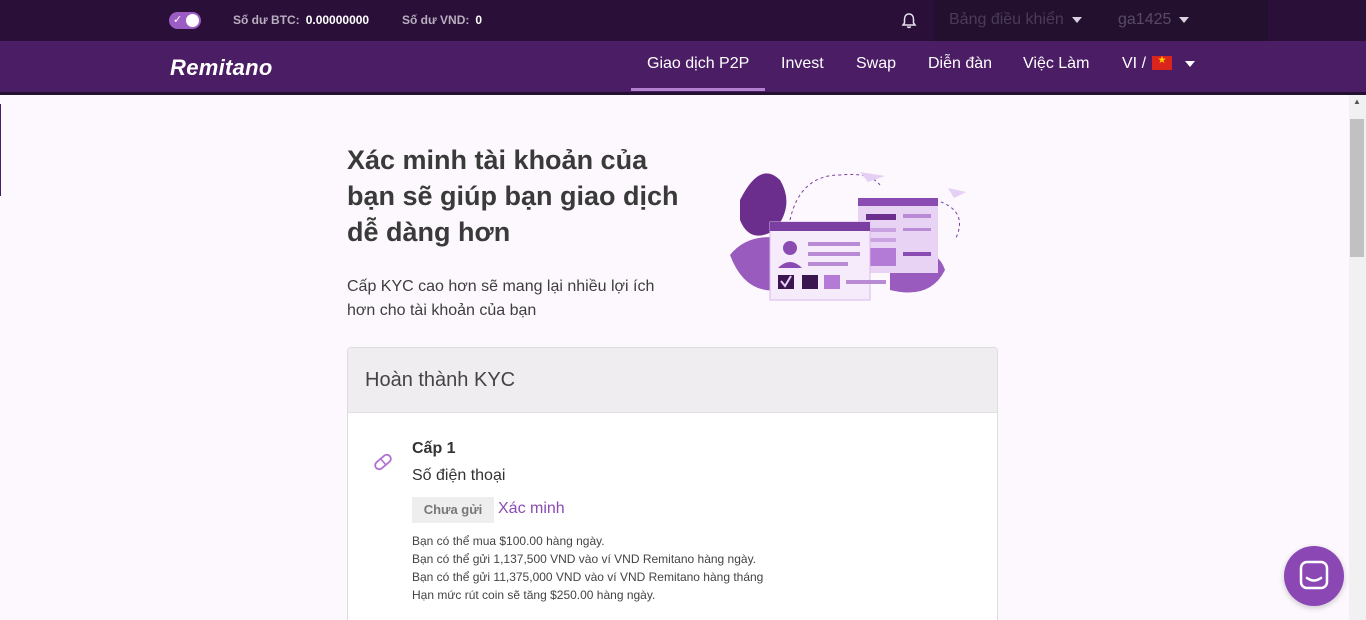 The image size is (1366, 620). I want to click on check-icon: ✓, so click(178, 20).